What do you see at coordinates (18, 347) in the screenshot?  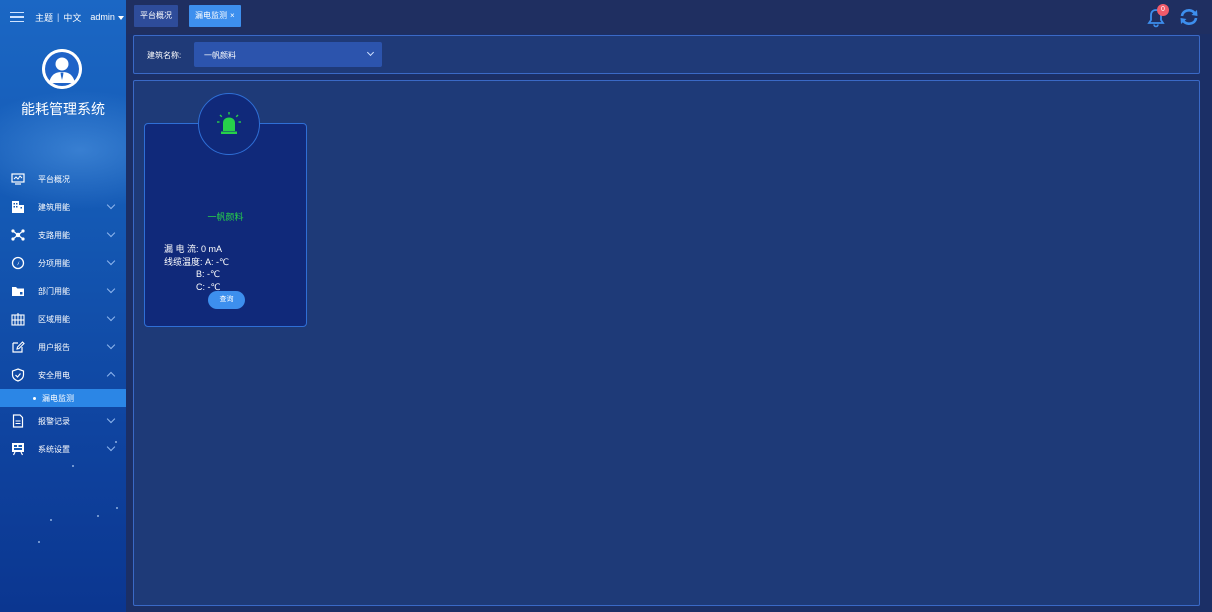 I see `edit-icon` at bounding box center [18, 347].